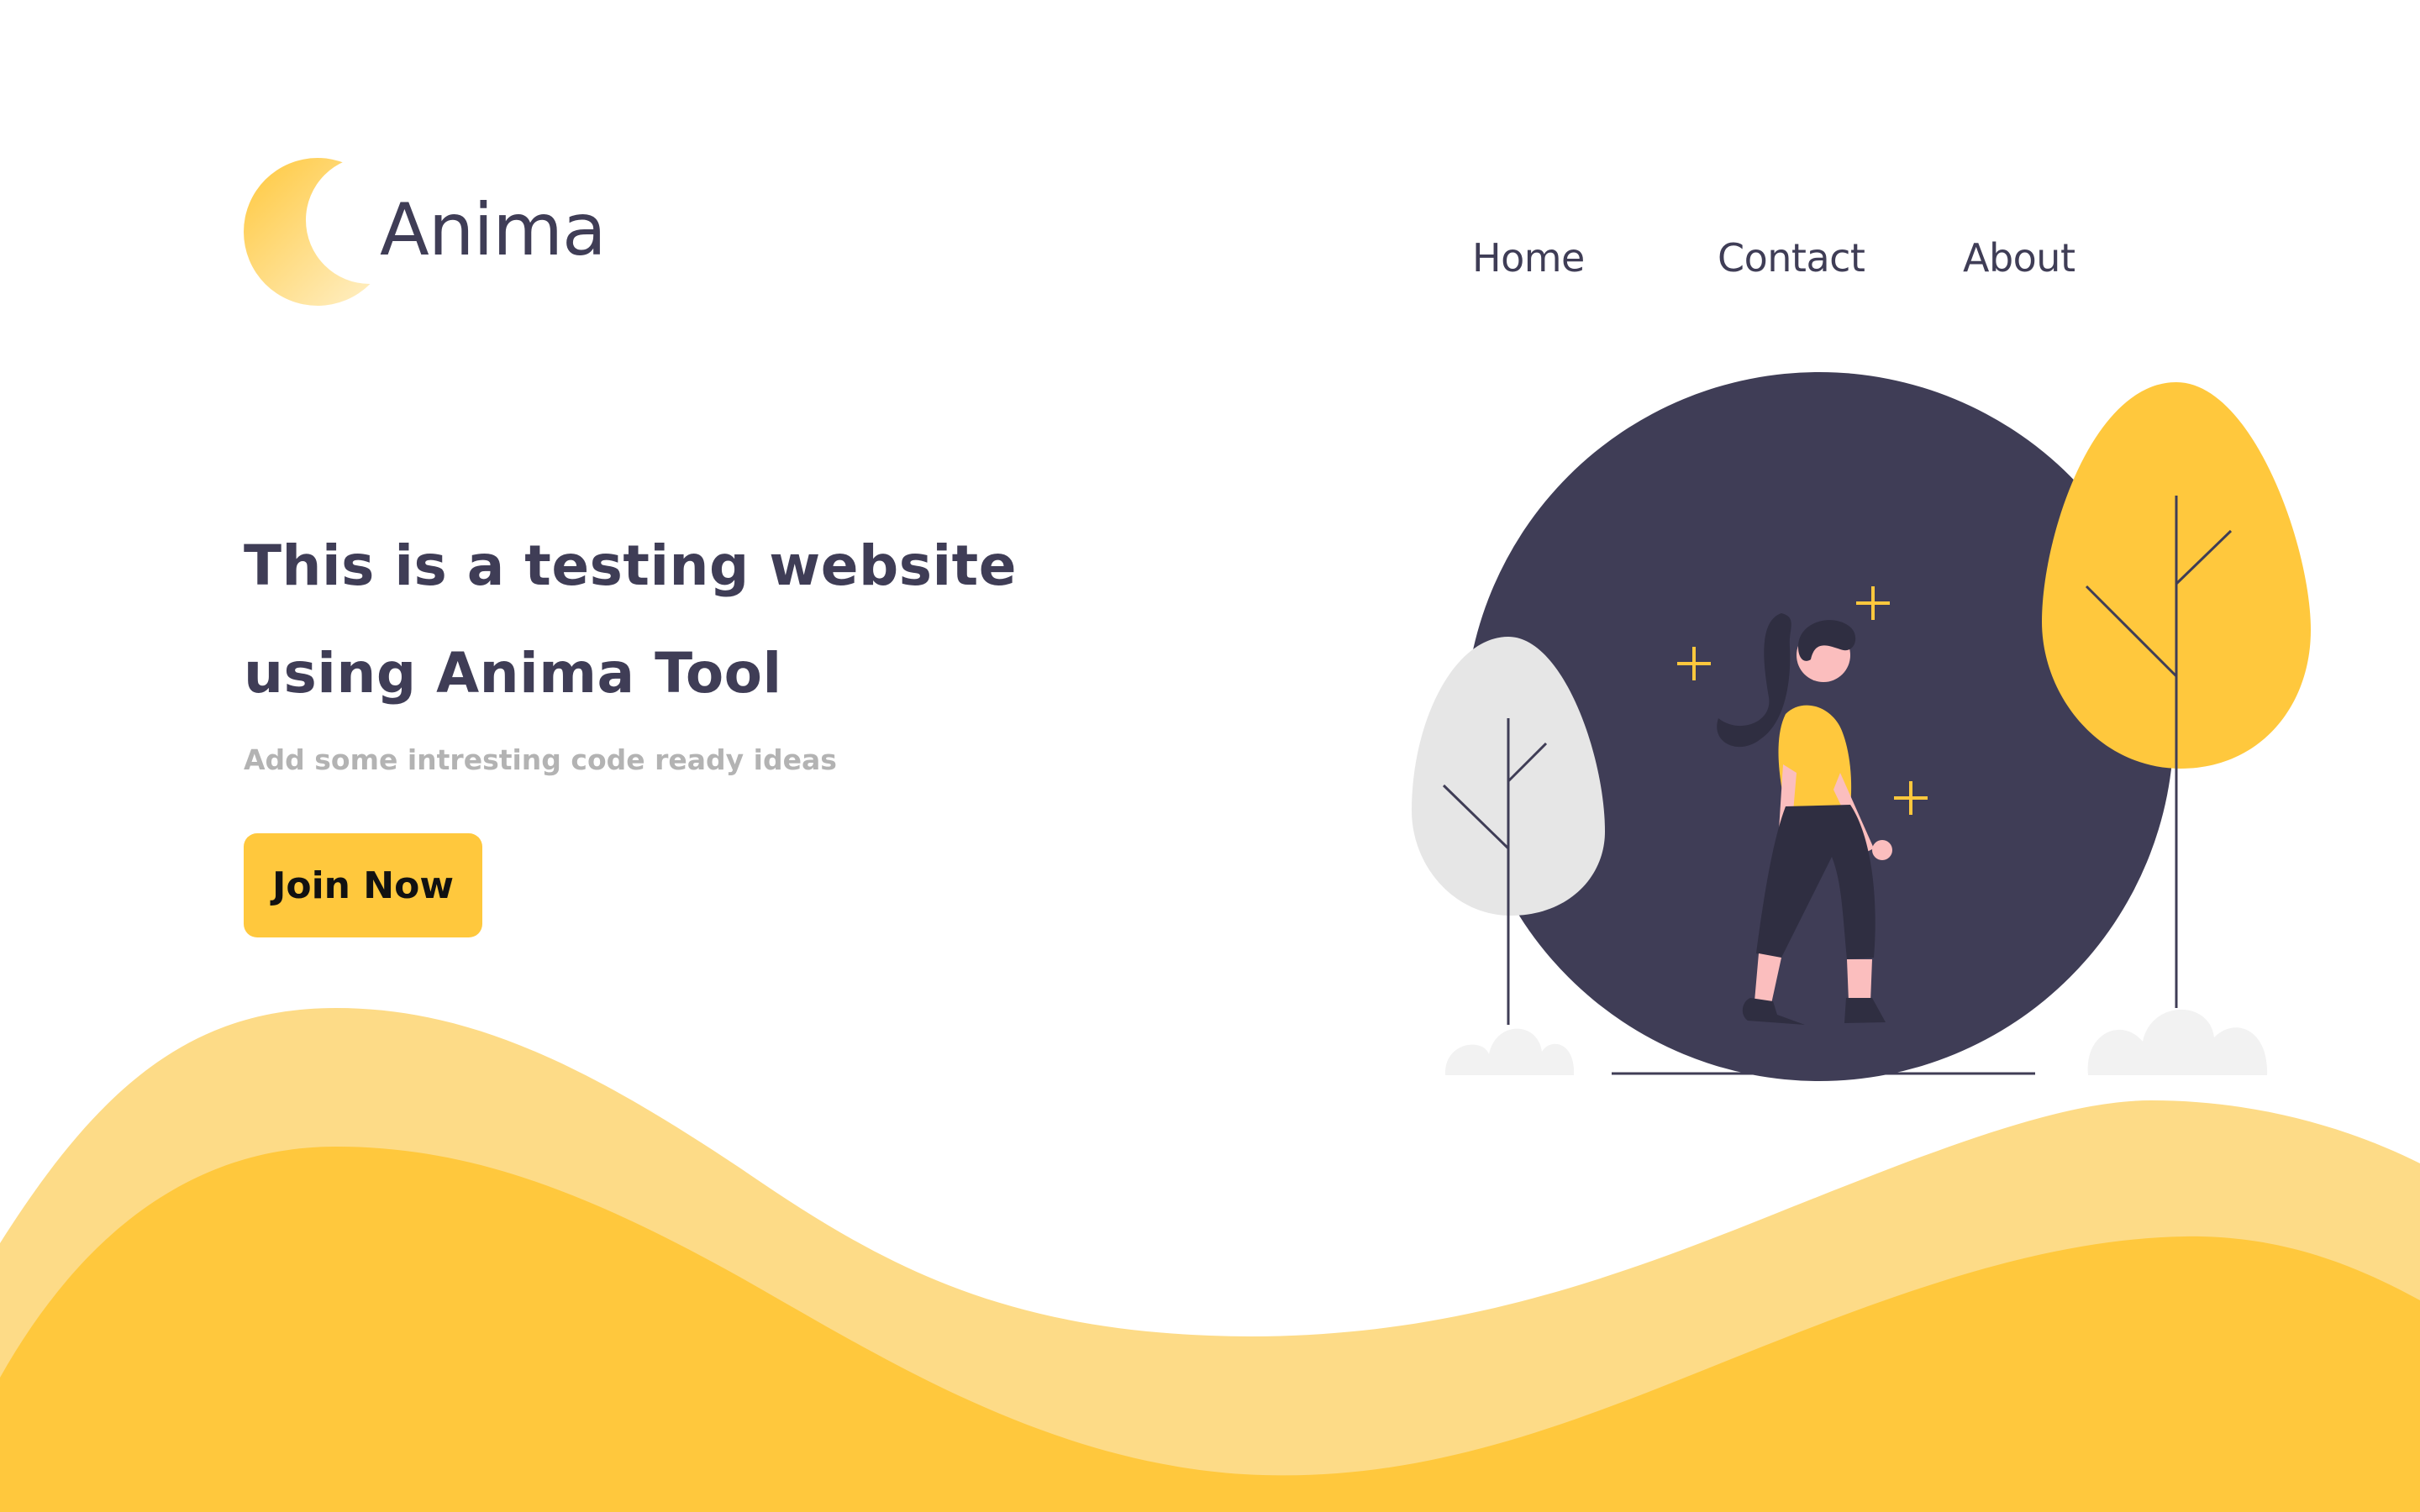 This screenshot has width=2420, height=1512. I want to click on right-bush, so click(2177, 1042).